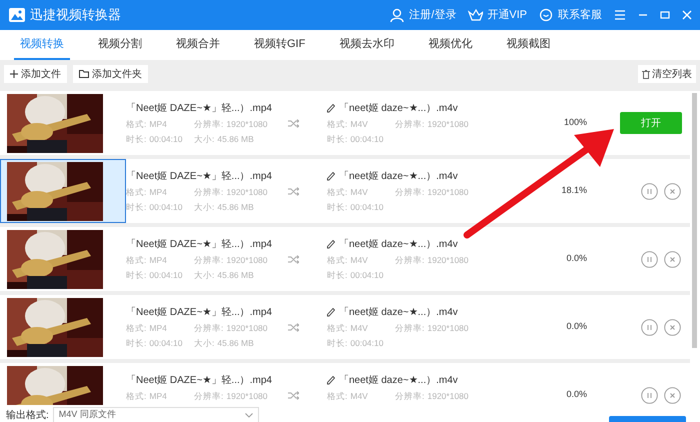 The width and height of the screenshot is (700, 422). Describe the element at coordinates (198, 45) in the screenshot. I see `tab: 视频合并` at that location.